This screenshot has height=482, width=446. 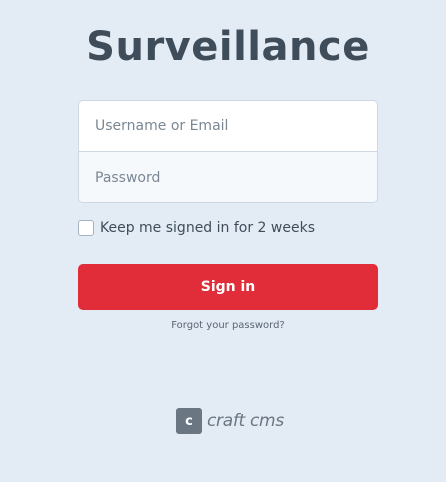 I want to click on password-input, so click(x=228, y=177).